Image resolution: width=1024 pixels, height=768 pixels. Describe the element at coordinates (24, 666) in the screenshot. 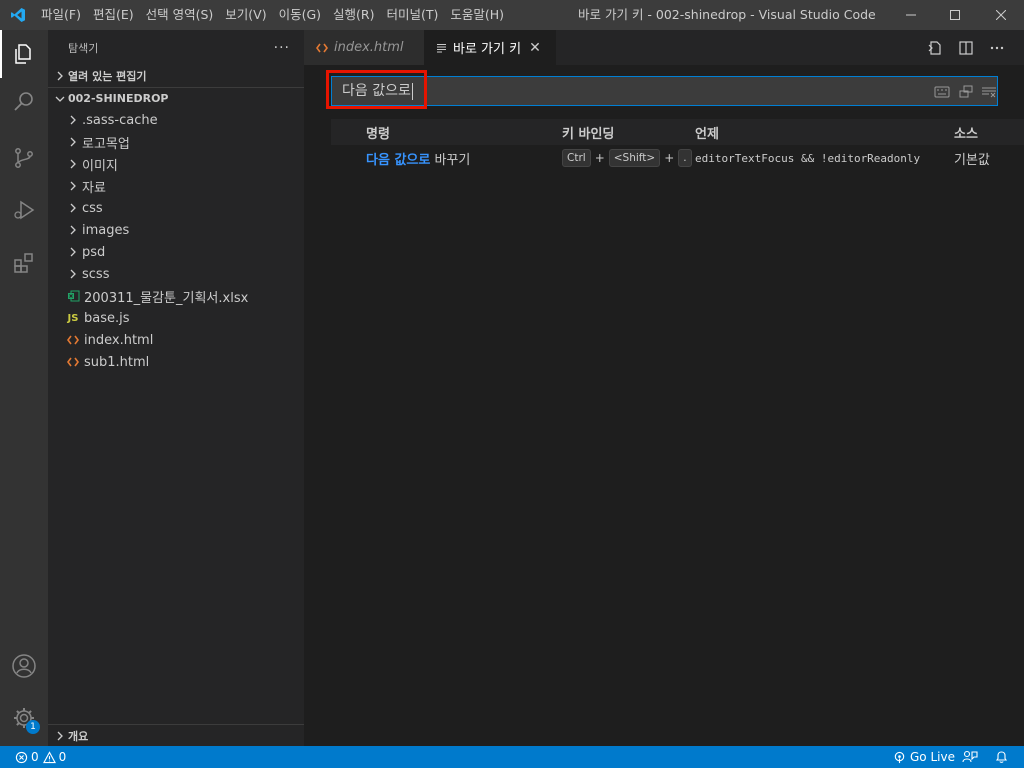

I see `account-icon` at that location.